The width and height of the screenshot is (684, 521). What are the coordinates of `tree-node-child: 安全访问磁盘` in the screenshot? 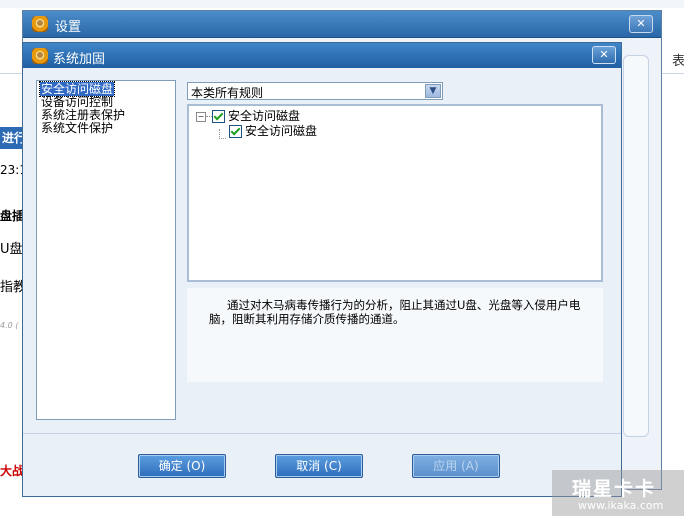 It's located at (273, 131).